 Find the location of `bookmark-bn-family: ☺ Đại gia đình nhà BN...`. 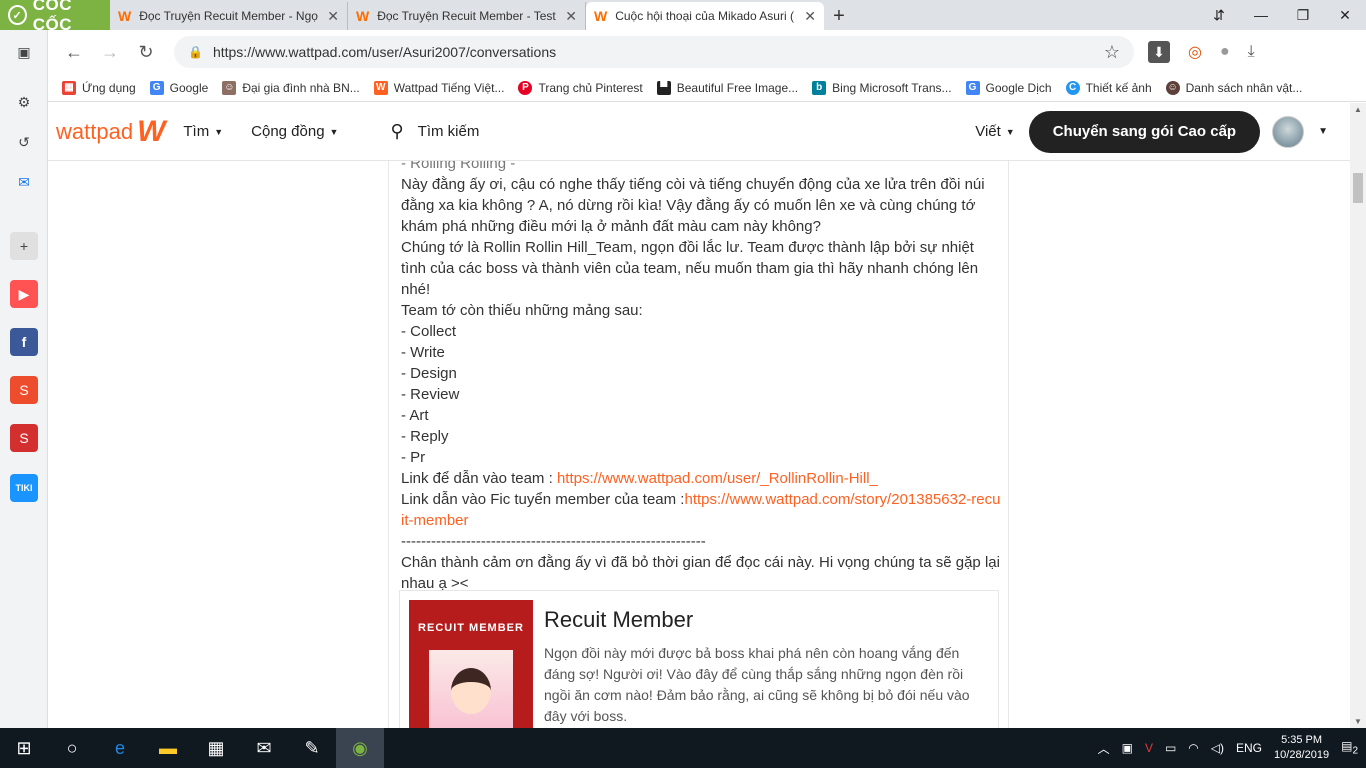

bookmark-bn-family: ☺ Đại gia đình nhà BN... is located at coordinates (291, 87).